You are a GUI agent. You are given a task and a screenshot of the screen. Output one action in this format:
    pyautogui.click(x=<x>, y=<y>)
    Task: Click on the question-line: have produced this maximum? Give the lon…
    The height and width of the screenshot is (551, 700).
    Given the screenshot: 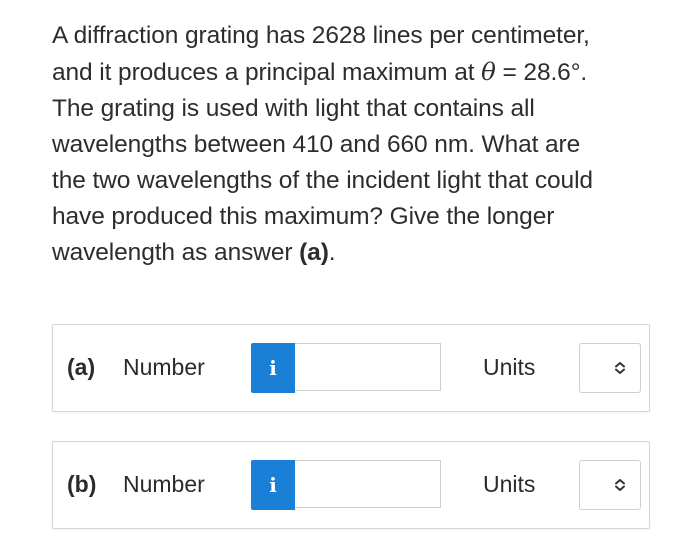 What is the action you would take?
    pyautogui.click(x=303, y=216)
    